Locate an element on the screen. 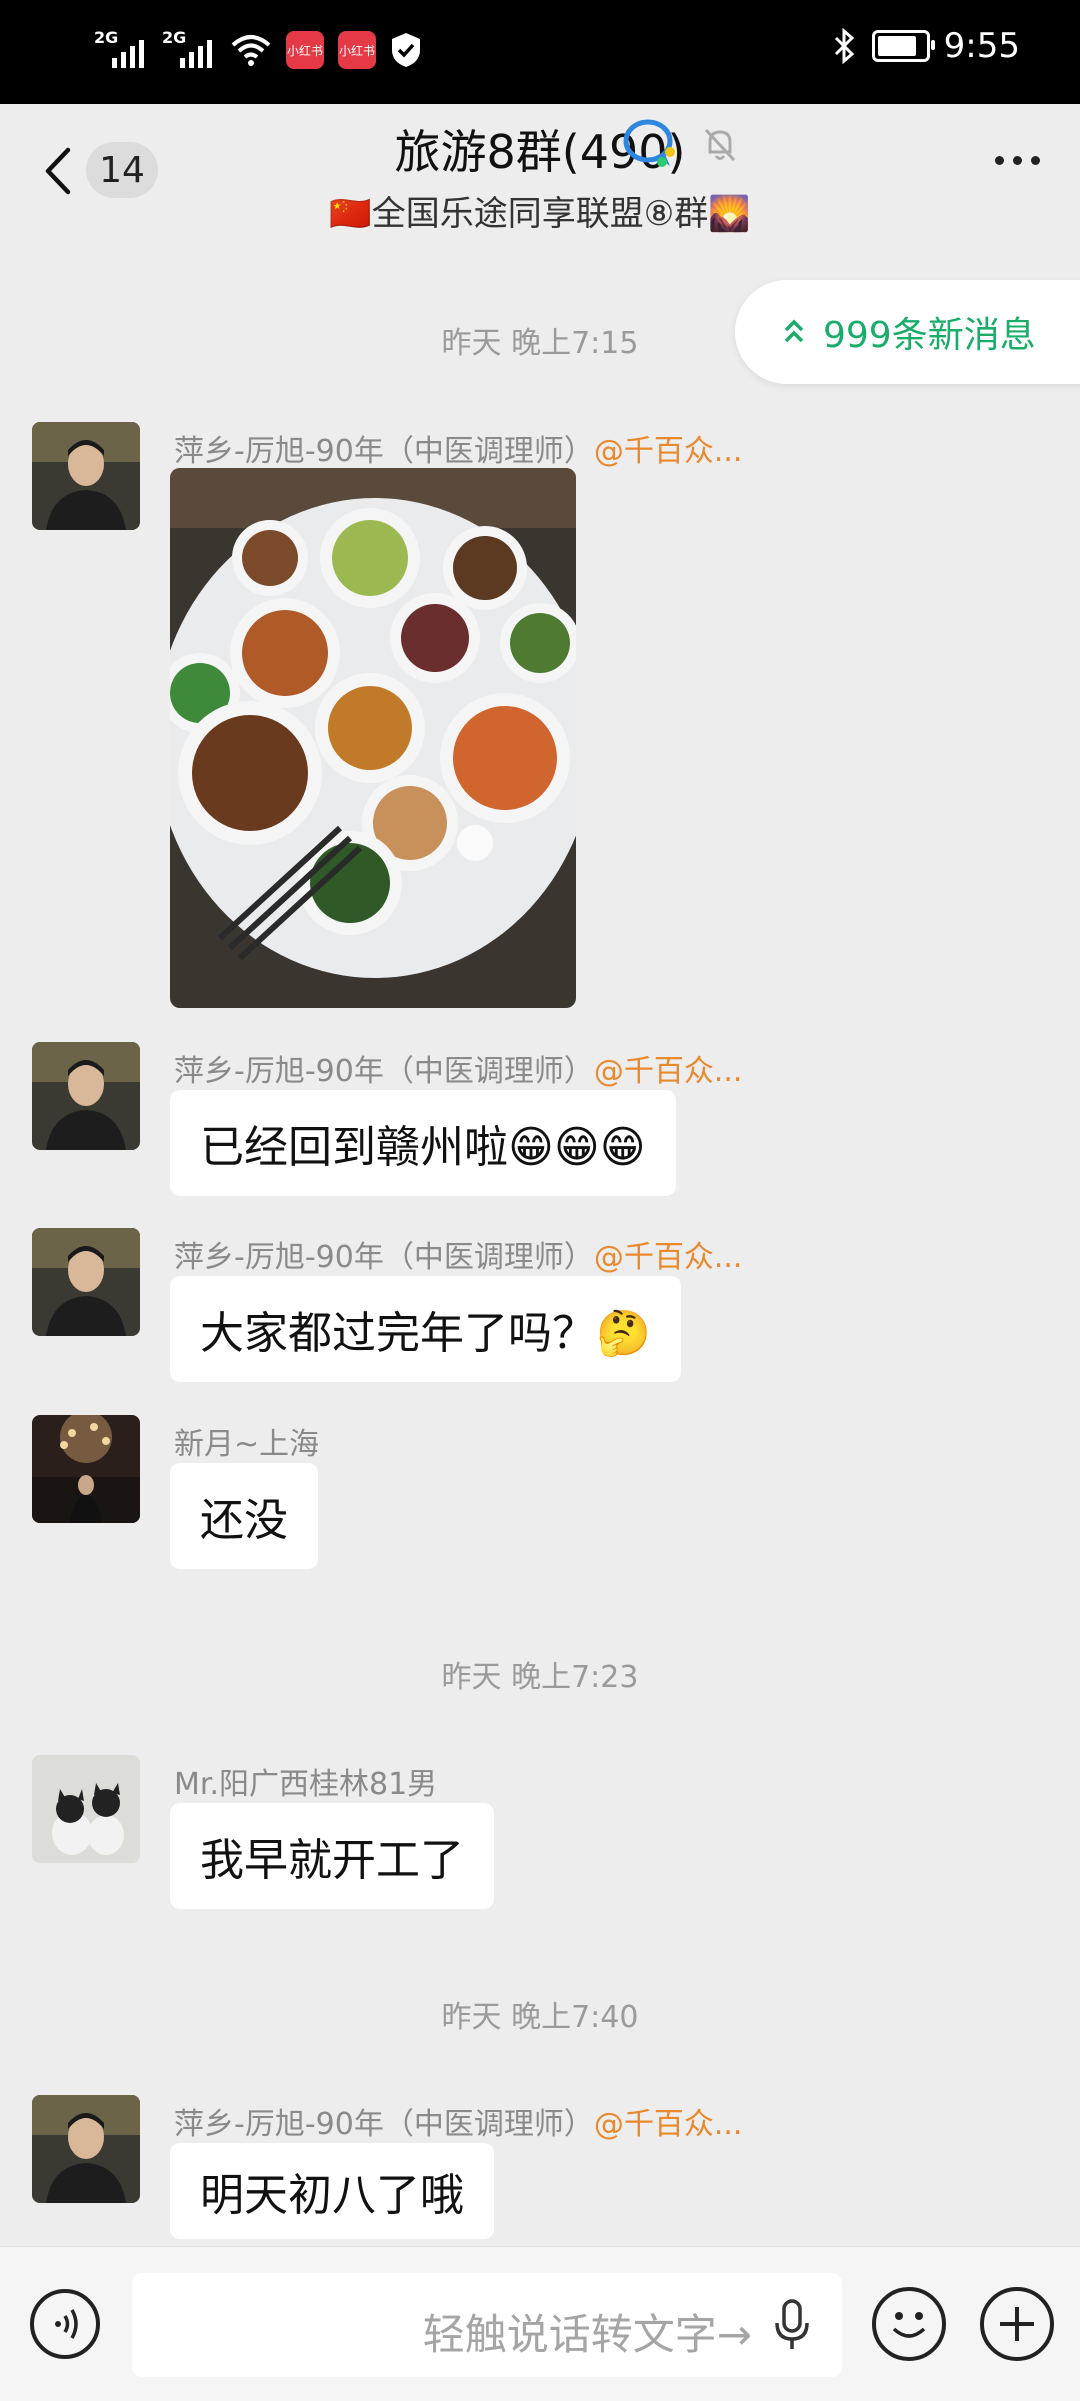 The width and height of the screenshot is (1080, 2401). voice-mode-button is located at coordinates (65, 2324).